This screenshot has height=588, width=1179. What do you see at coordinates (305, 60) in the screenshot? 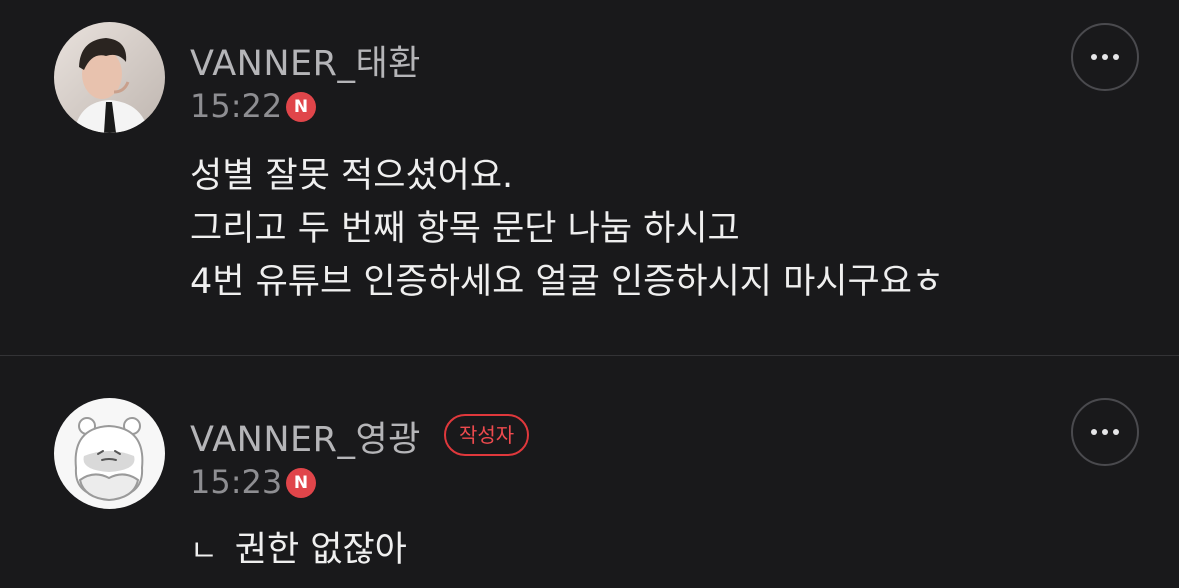
I see `username: VANNER_태환` at bounding box center [305, 60].